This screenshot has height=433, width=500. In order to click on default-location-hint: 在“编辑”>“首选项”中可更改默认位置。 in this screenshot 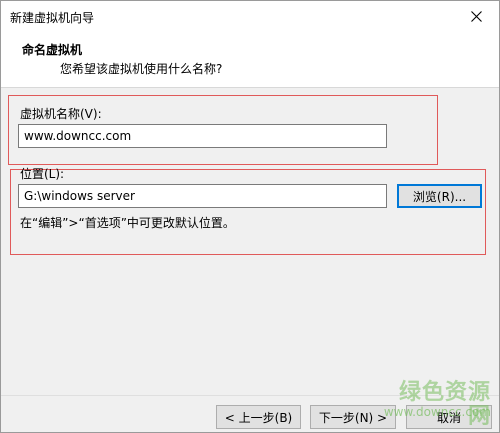, I will do `click(127, 223)`.